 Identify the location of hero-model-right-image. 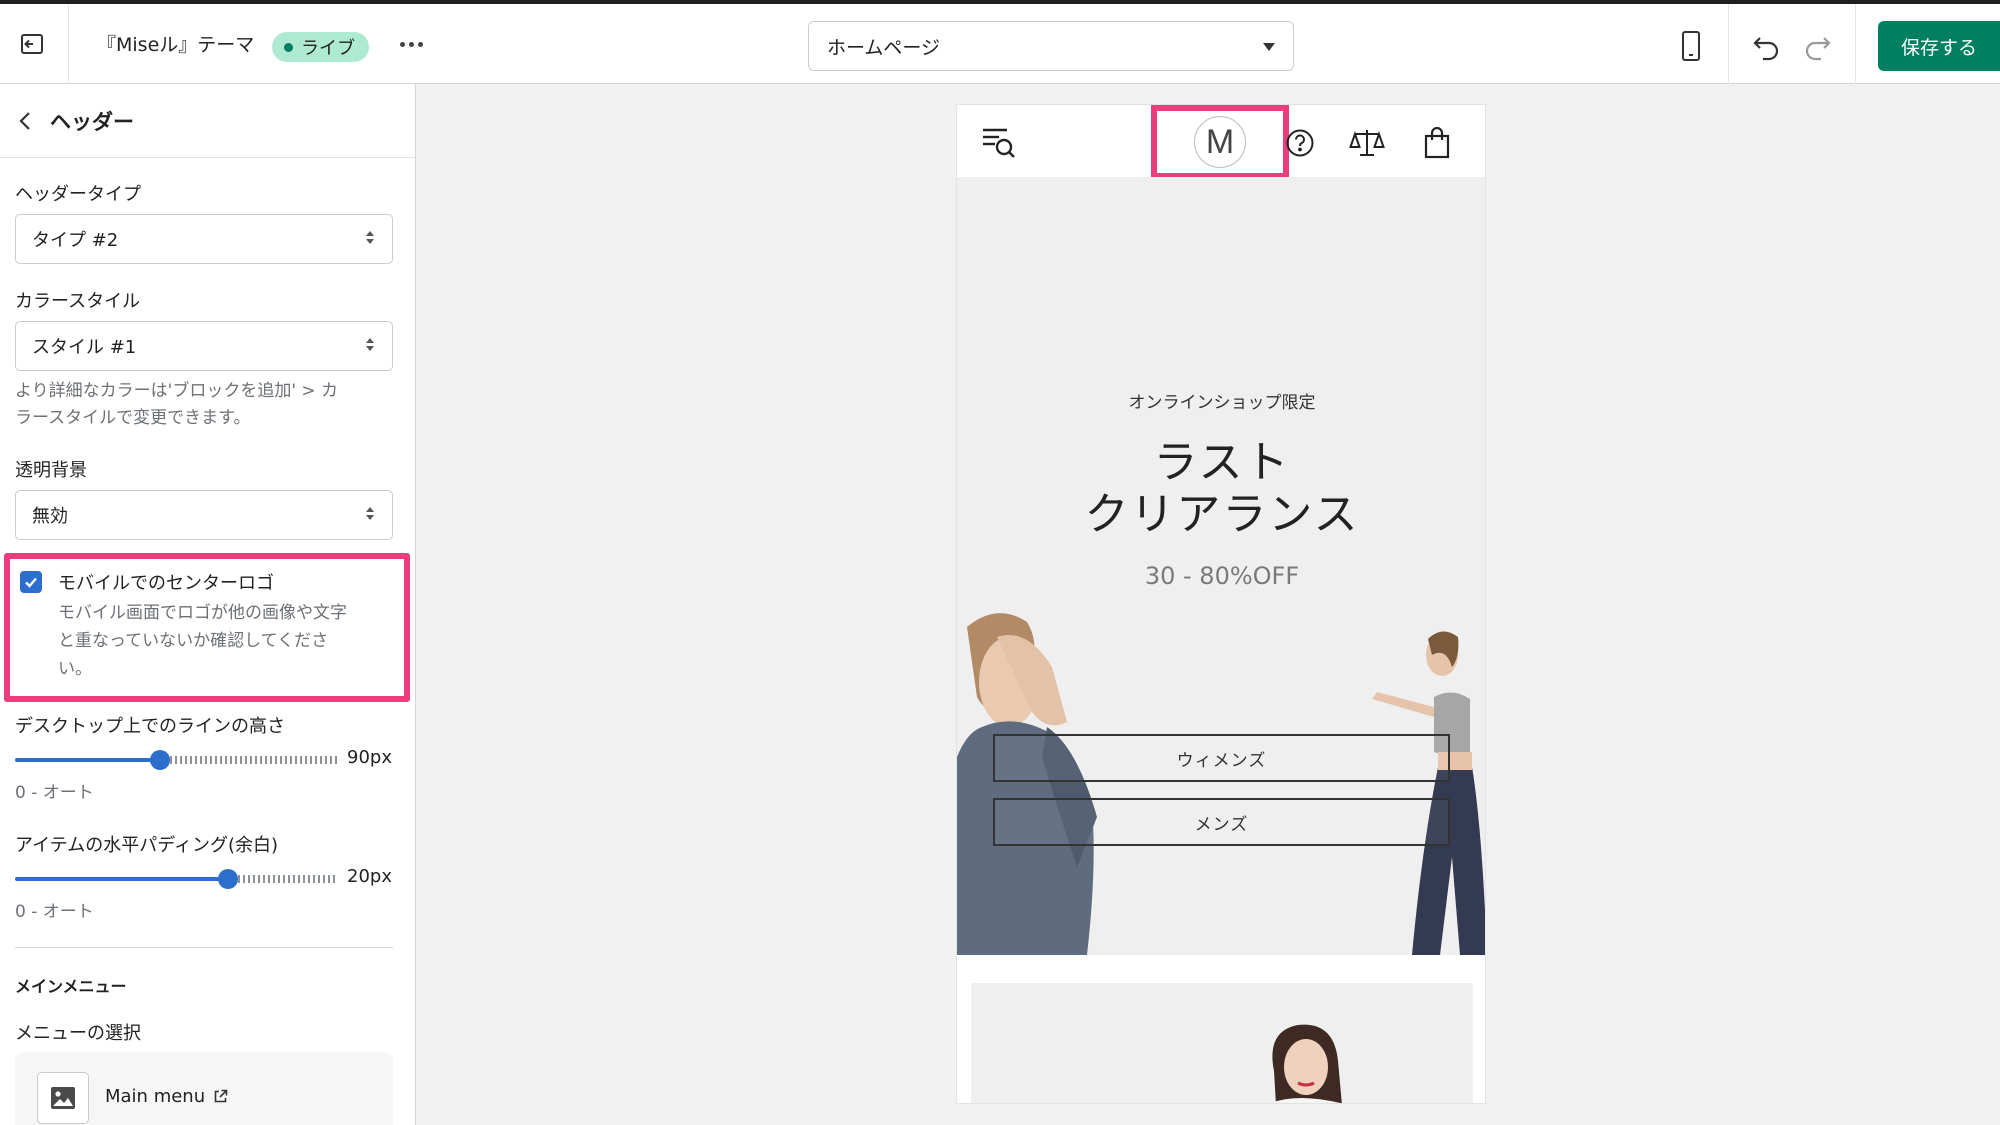
(1428, 793).